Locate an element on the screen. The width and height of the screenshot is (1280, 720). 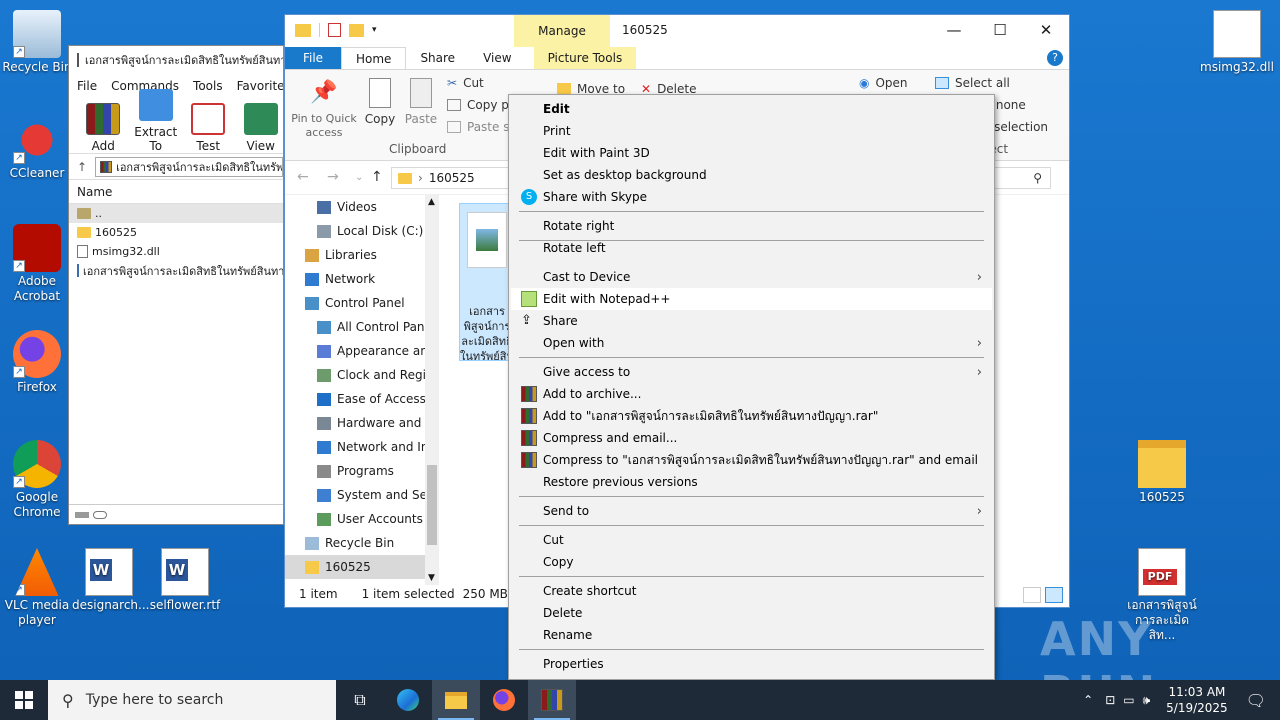
column-header-name: Name is located at coordinates (176, 192).